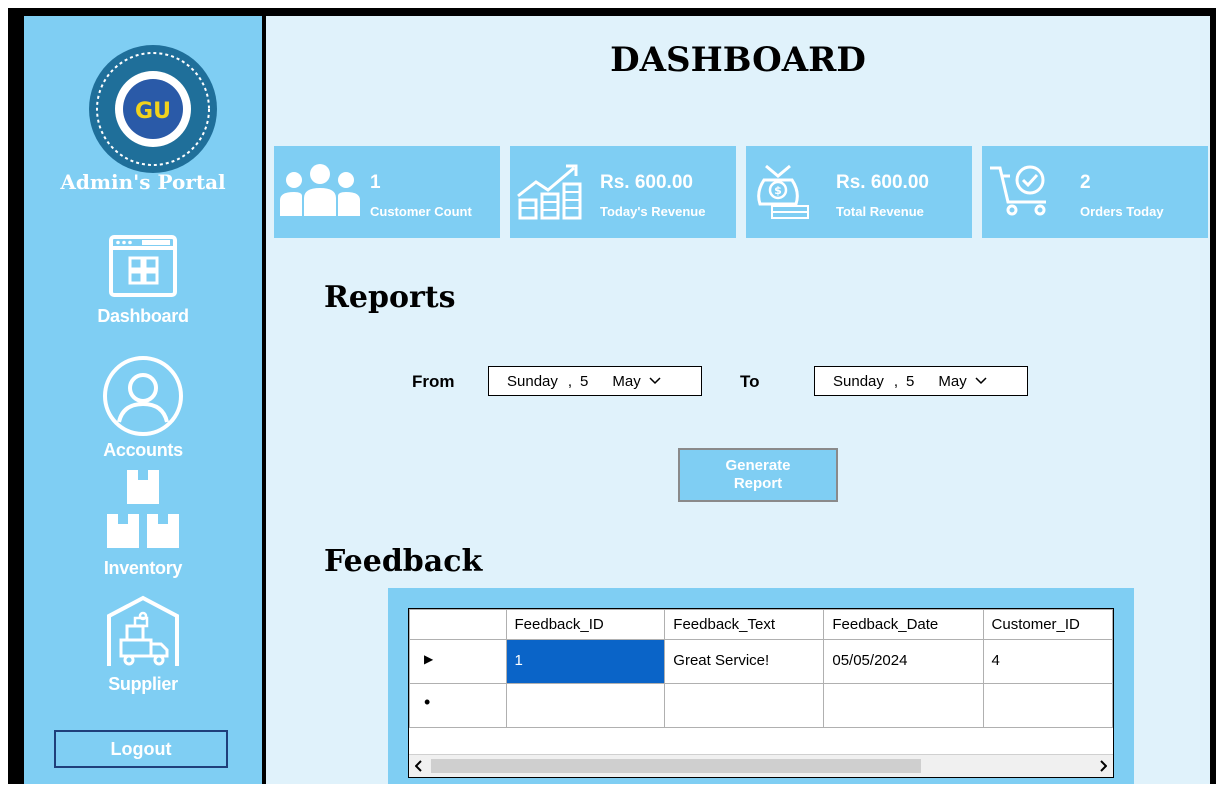 Image resolution: width=1226 pixels, height=792 pixels. I want to click on to-label: To, so click(750, 381).